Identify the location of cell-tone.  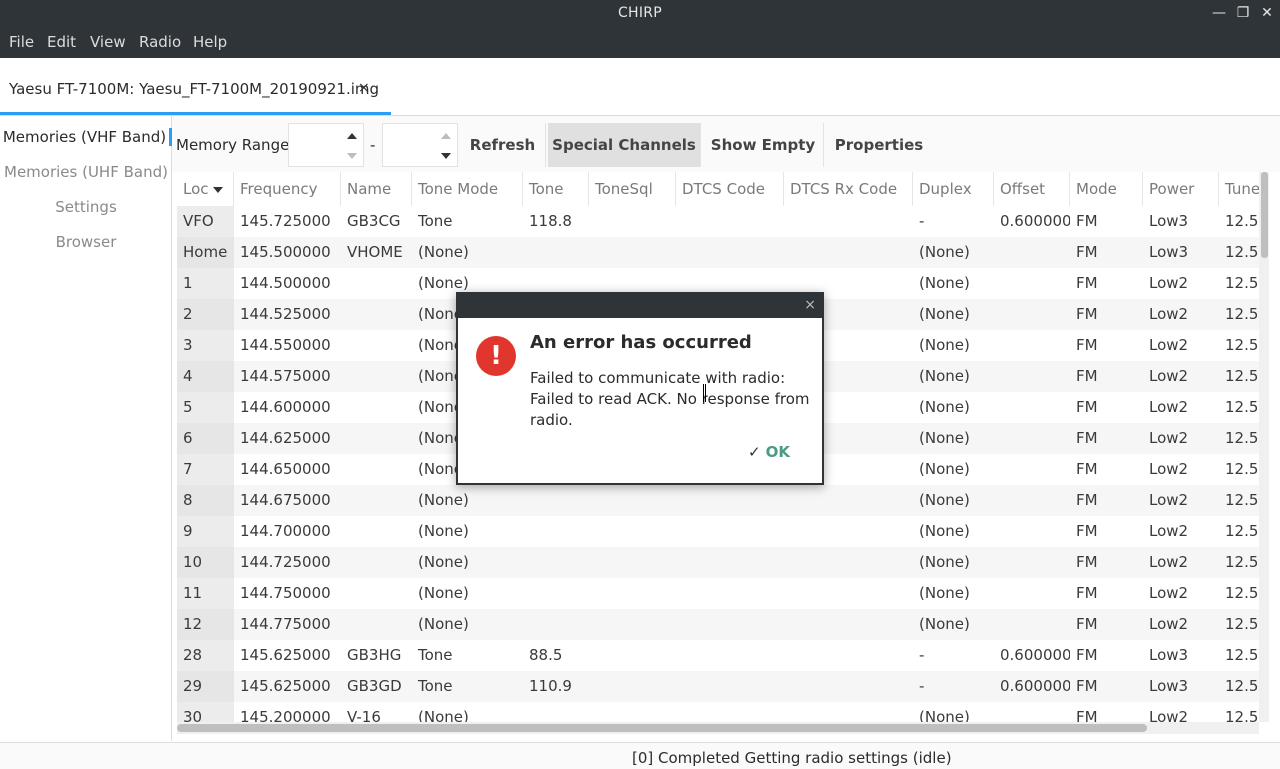
(556, 500).